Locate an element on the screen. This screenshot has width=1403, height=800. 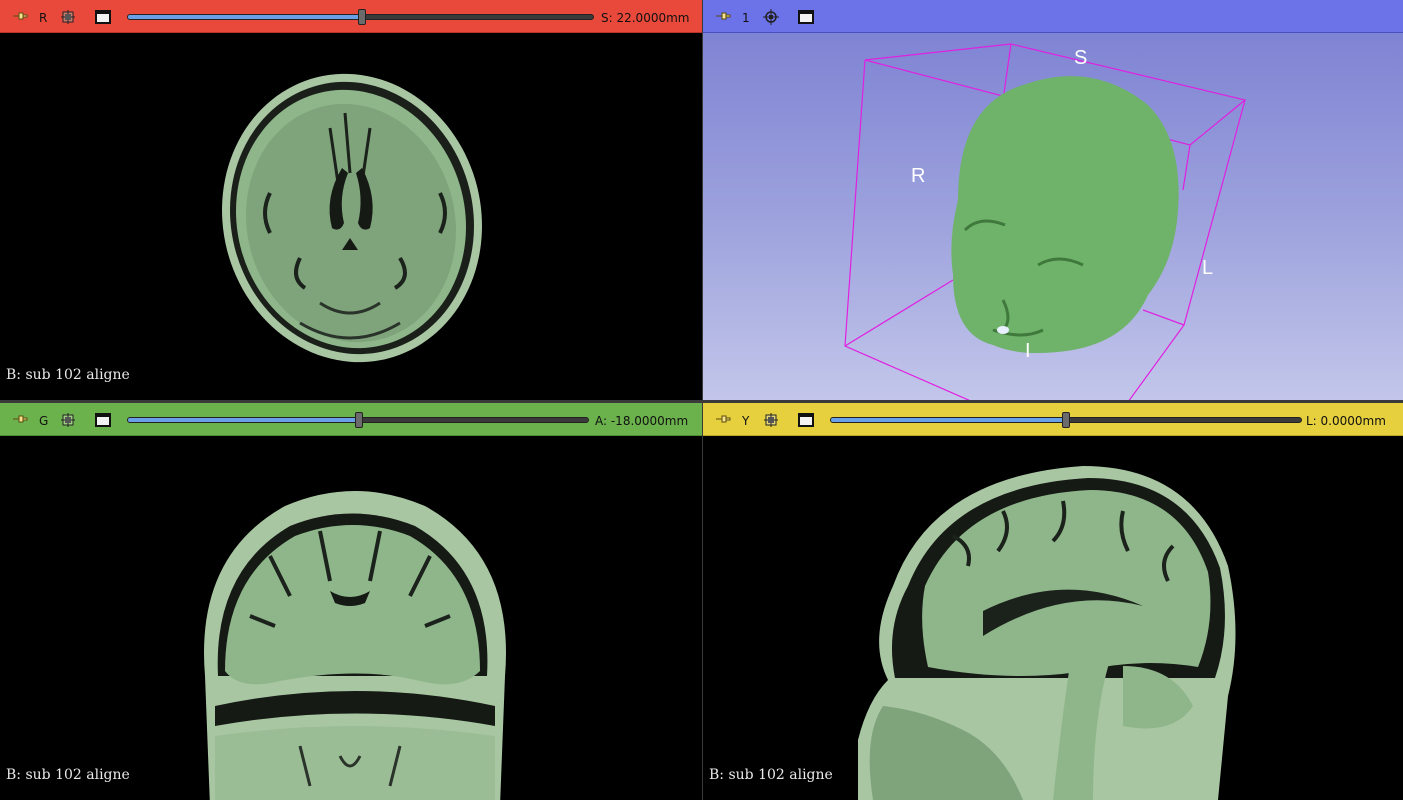
volume-rendering is located at coordinates (1045, 221).